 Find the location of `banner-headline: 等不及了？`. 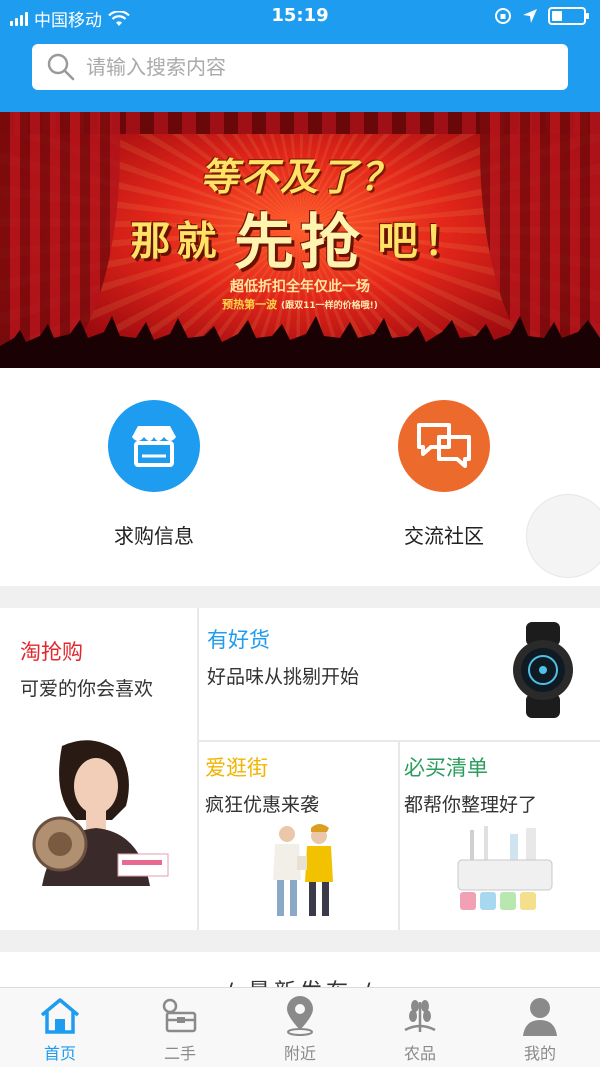

banner-headline: 等不及了？ is located at coordinates (299, 177).